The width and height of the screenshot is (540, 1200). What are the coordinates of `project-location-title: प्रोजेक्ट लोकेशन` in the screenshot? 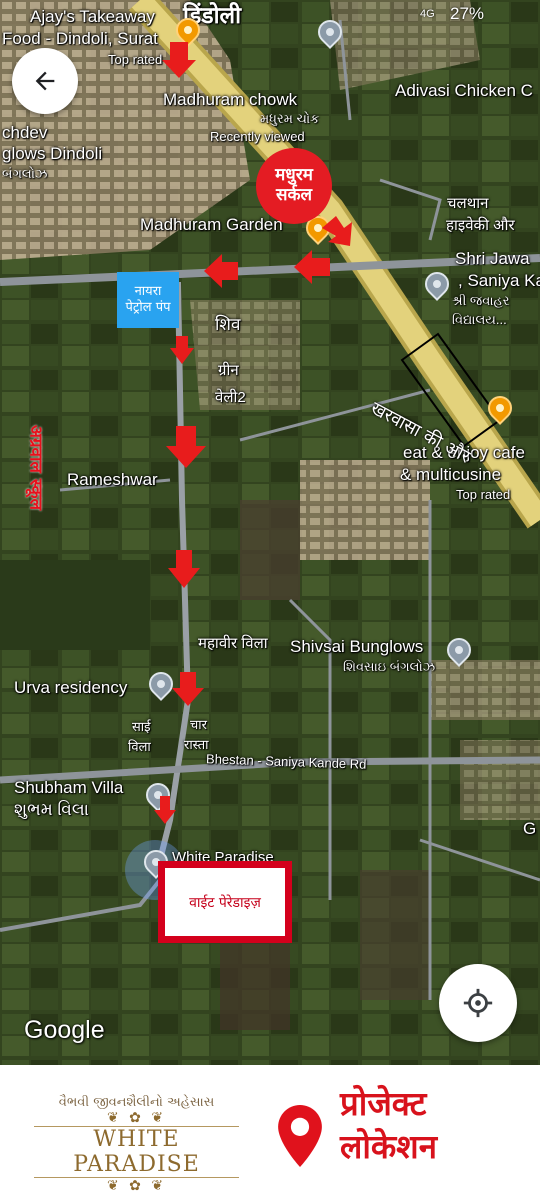 It's located at (388, 1126).